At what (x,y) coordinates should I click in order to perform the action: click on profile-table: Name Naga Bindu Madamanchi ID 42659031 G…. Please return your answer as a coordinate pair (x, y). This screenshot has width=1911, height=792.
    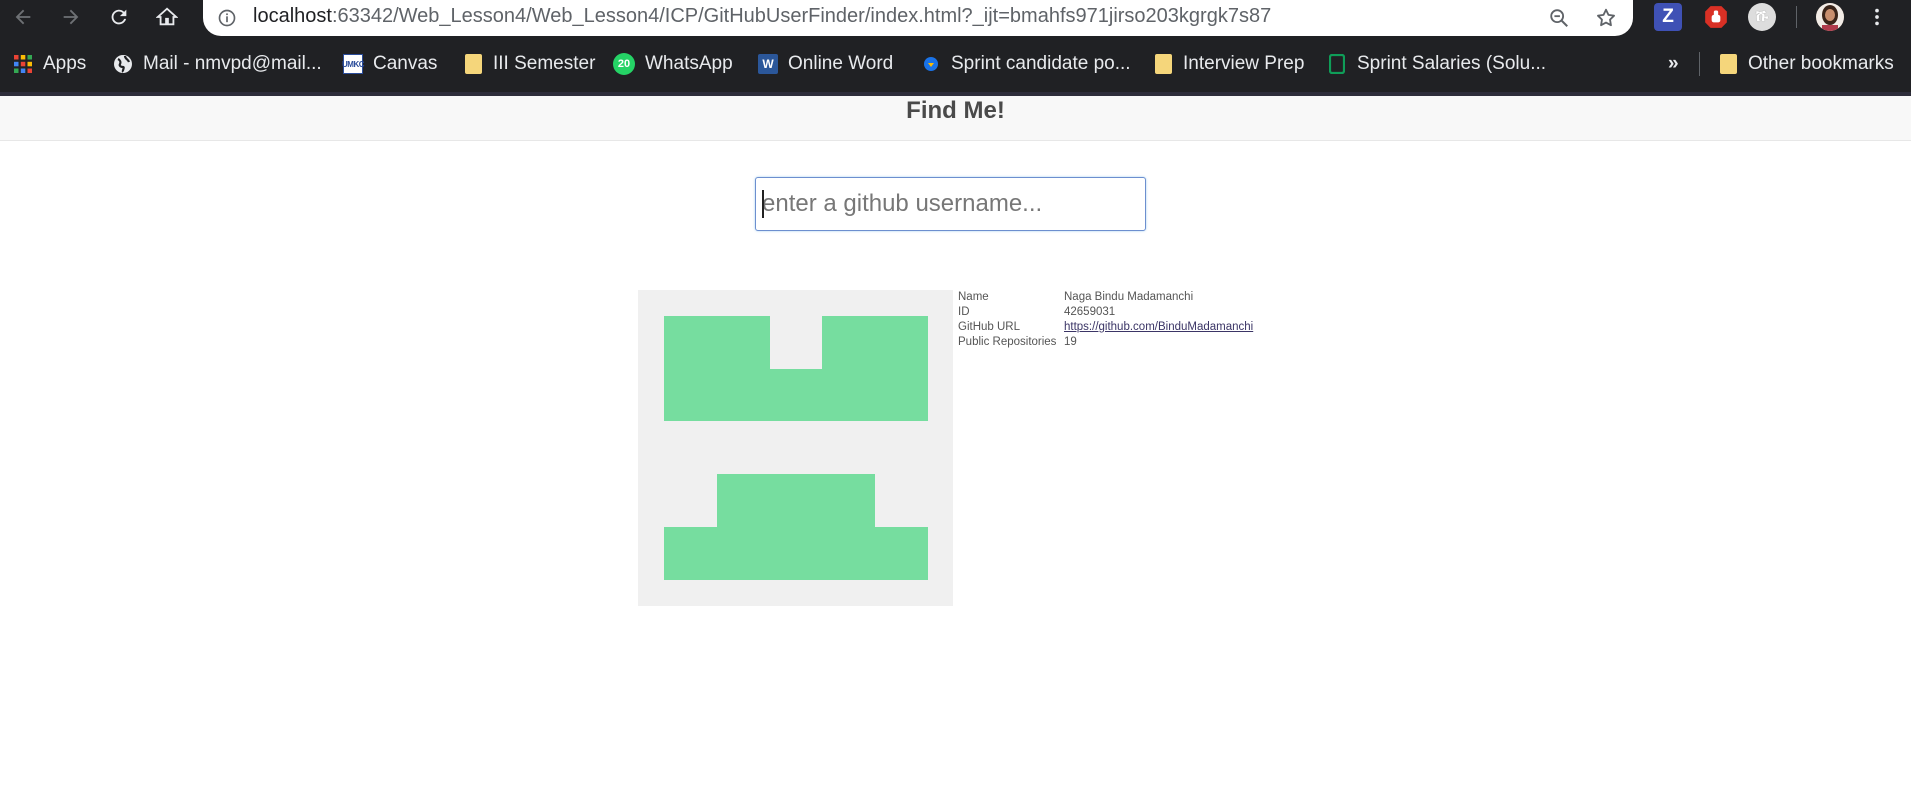
    Looking at the image, I should click on (1106, 320).